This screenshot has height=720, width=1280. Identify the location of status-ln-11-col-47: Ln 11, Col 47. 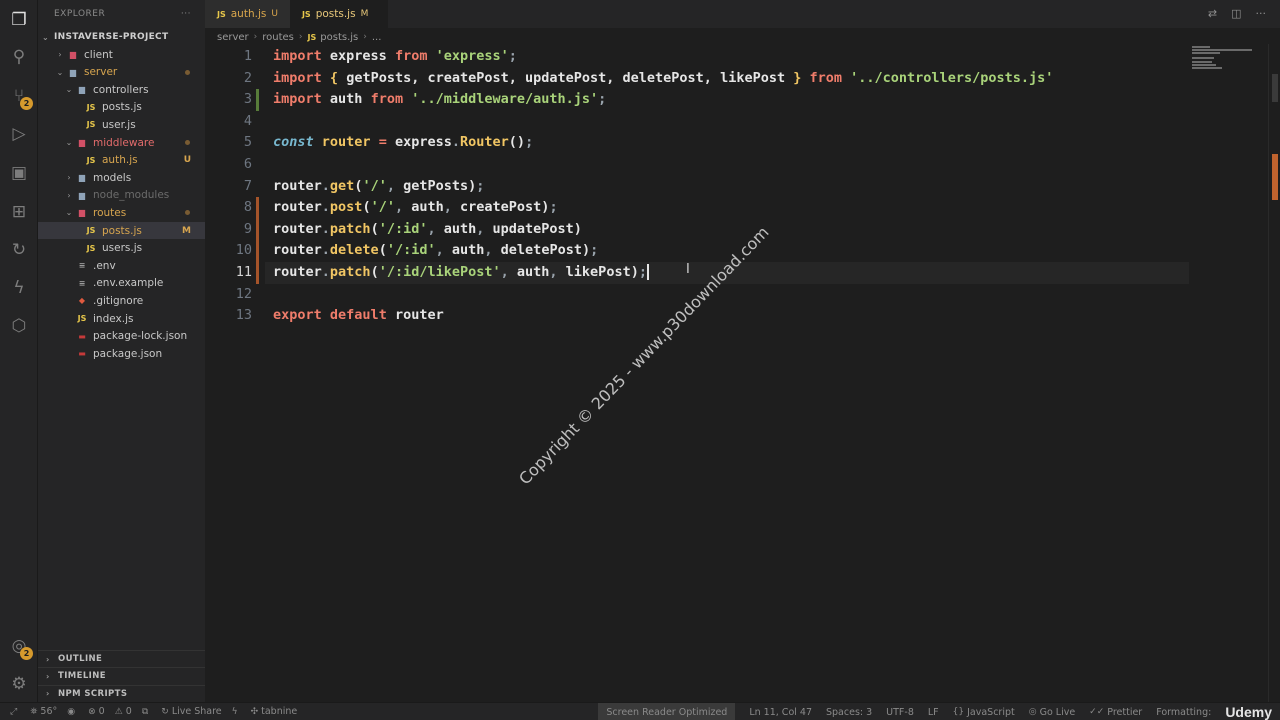
(780, 712).